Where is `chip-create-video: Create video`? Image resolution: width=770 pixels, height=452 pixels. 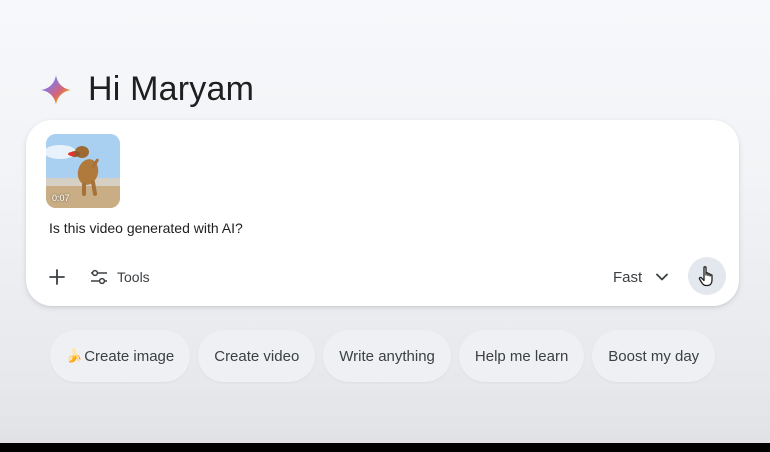 chip-create-video: Create video is located at coordinates (257, 356).